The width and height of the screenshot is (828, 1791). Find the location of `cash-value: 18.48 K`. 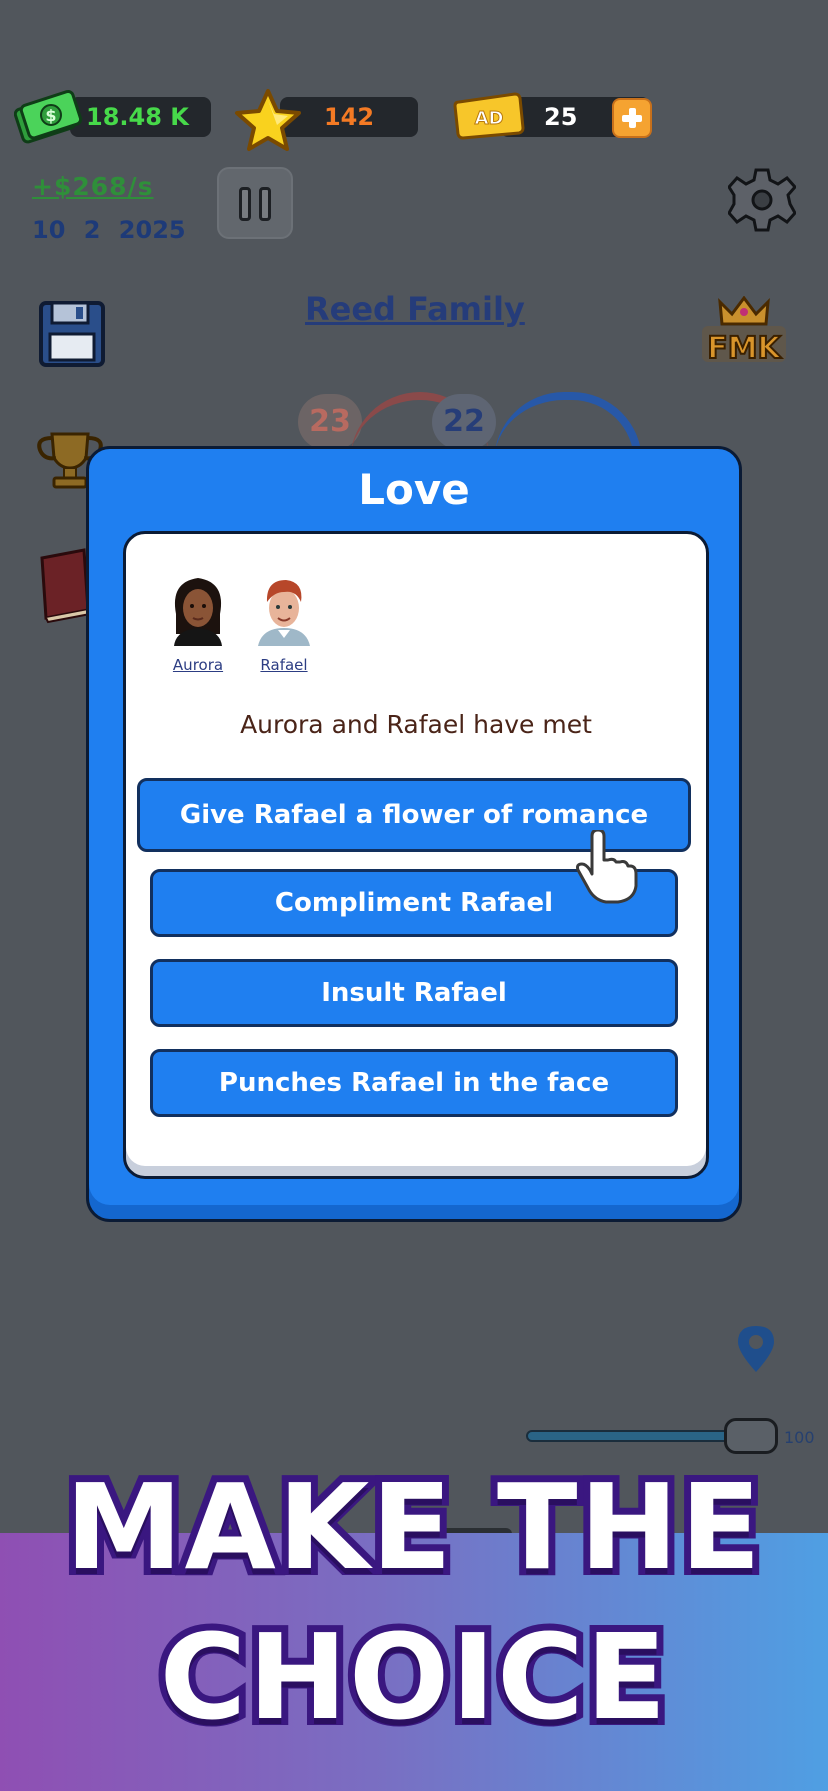

cash-value: 18.48 K is located at coordinates (137, 117).